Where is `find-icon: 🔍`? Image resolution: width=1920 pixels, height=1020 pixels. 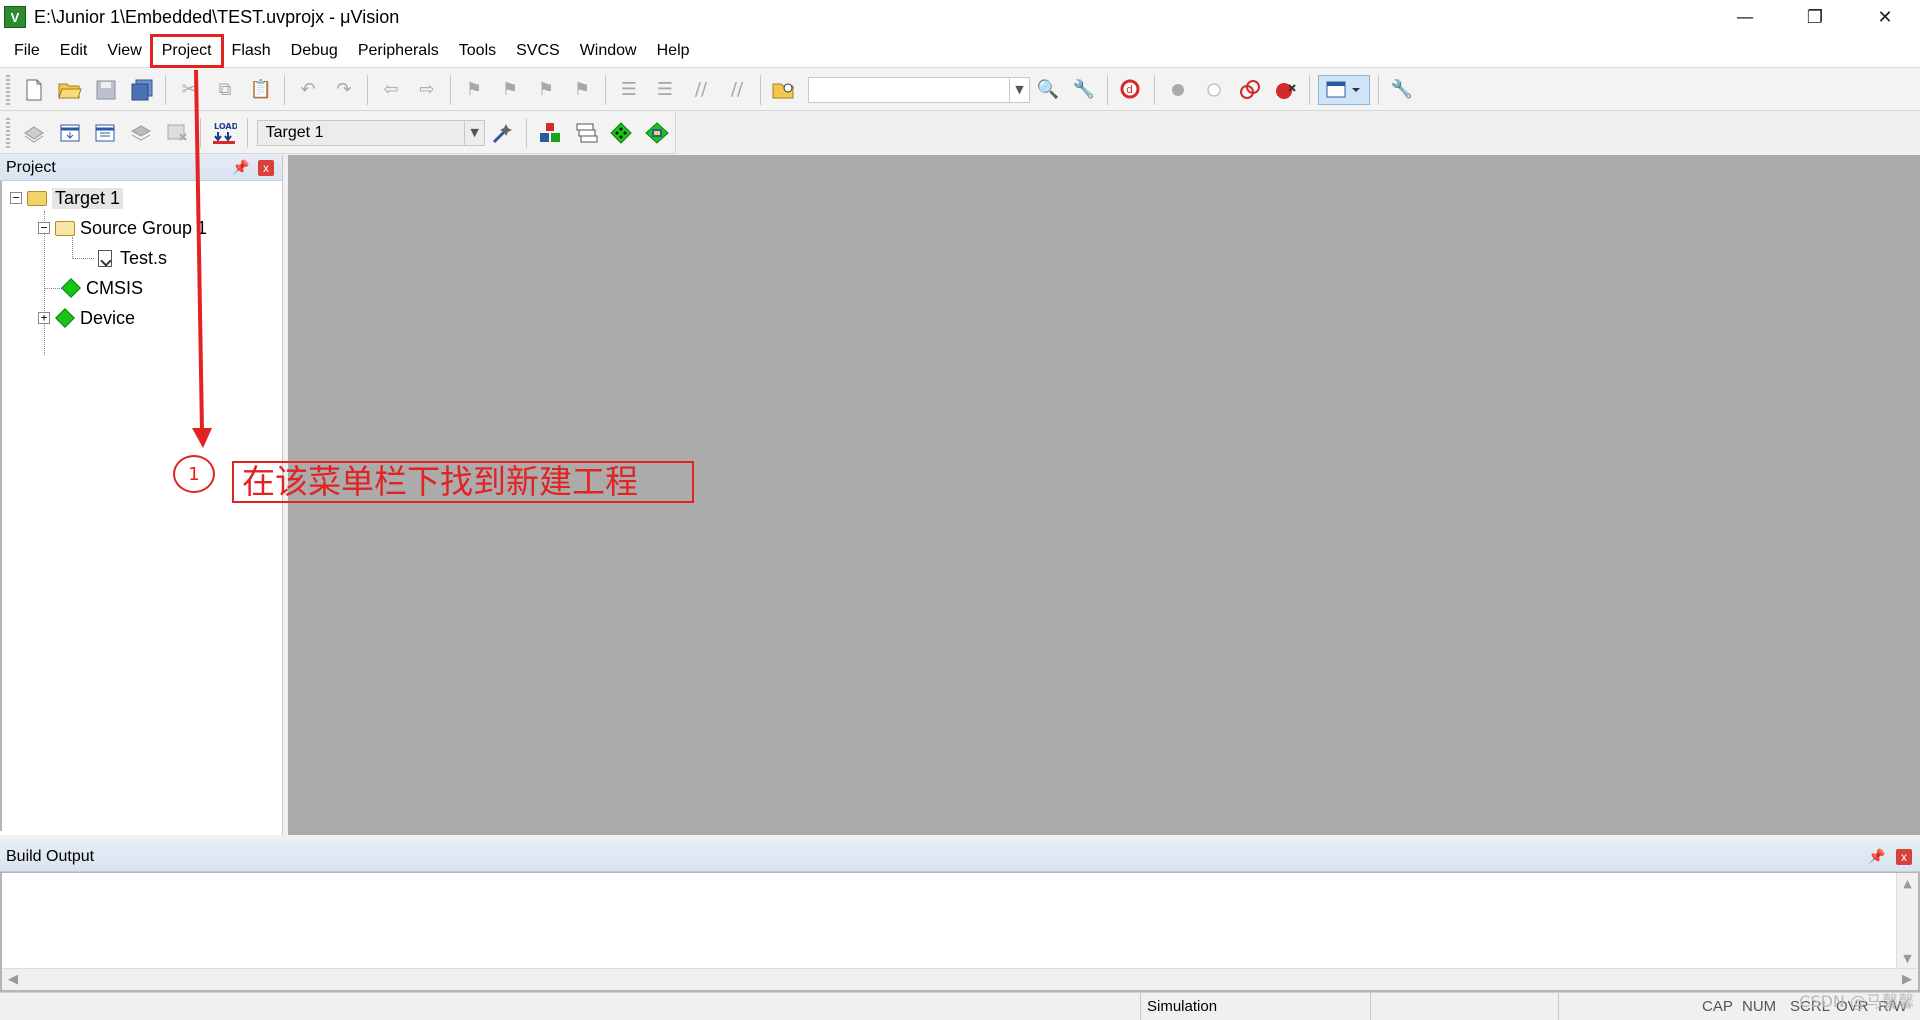
find-icon: 🔍 is located at coordinates (1048, 90).